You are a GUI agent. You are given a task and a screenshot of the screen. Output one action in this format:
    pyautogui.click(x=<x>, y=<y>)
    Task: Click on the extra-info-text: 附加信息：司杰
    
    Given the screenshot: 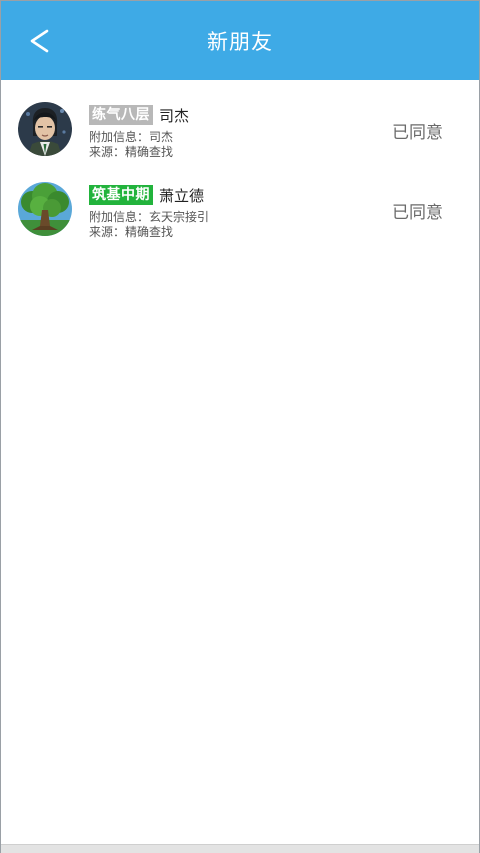 What is the action you would take?
    pyautogui.click(x=131, y=137)
    